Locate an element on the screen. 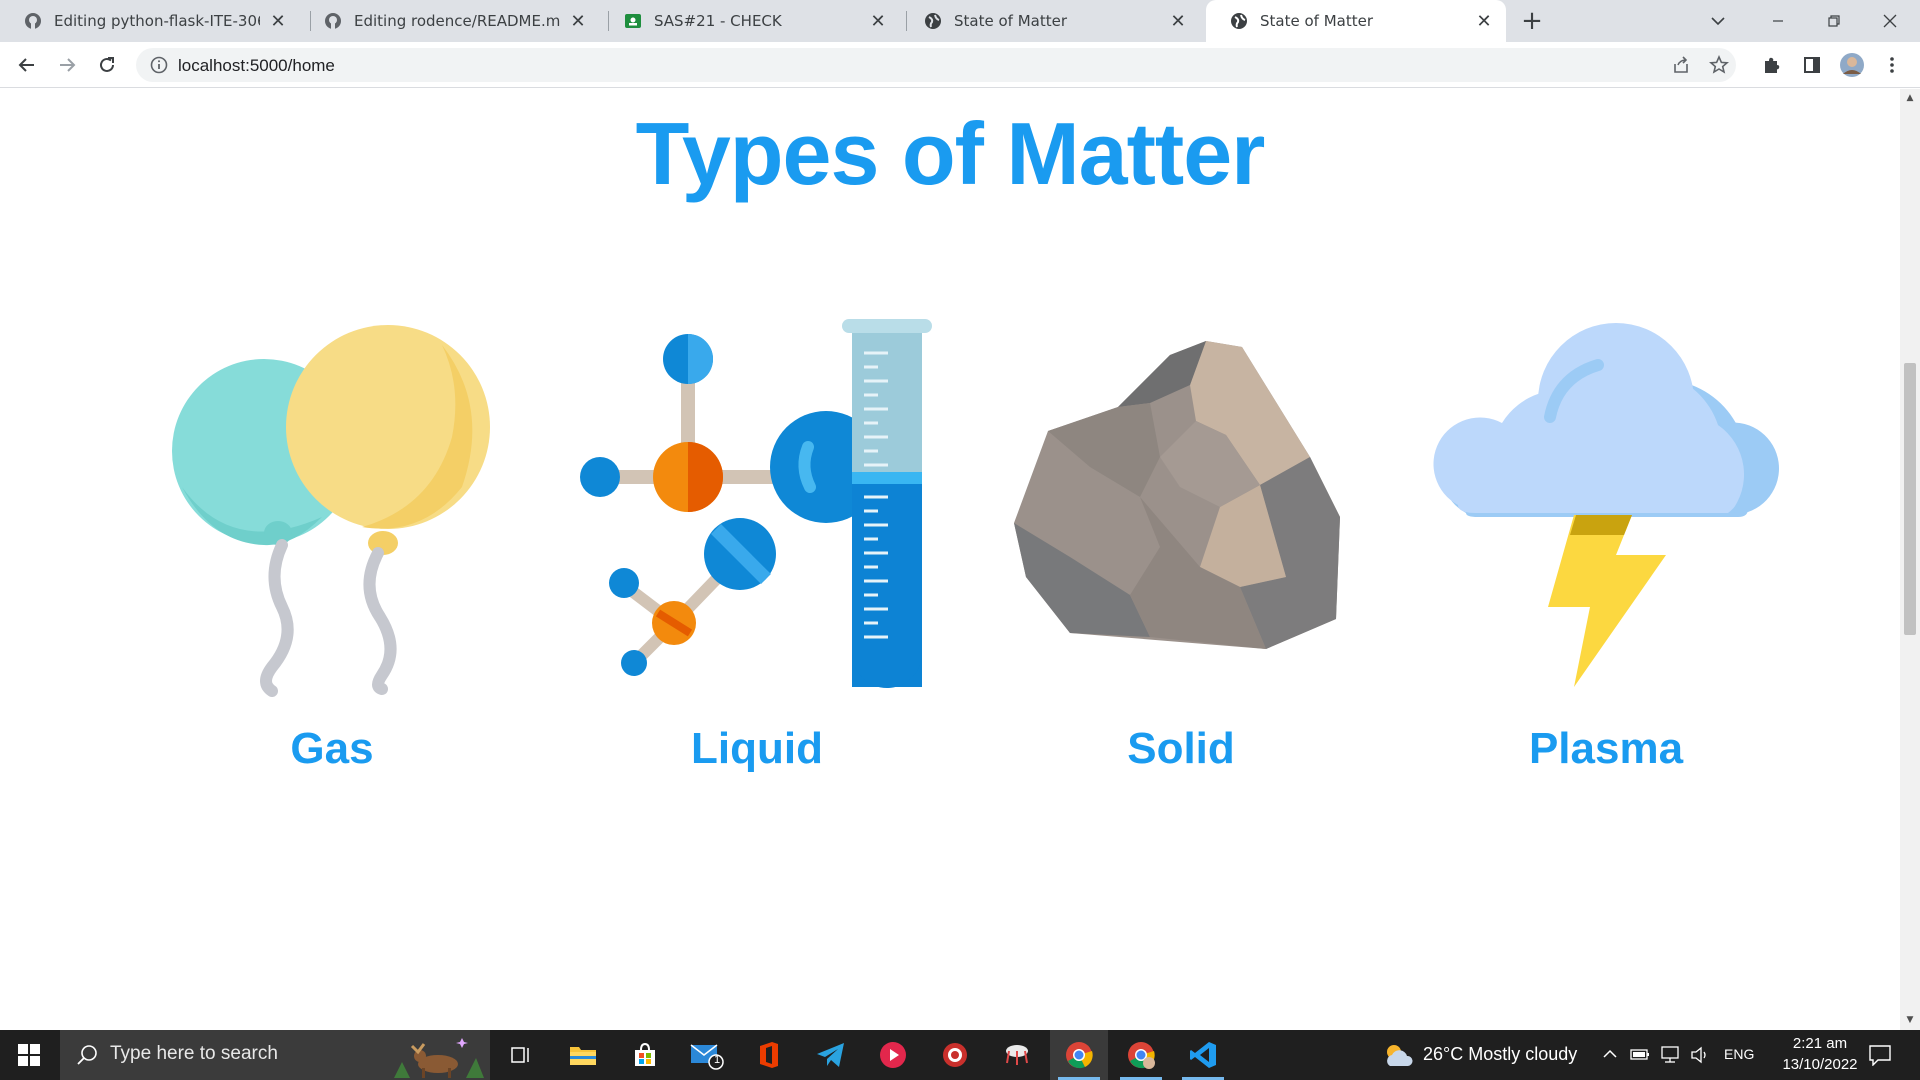  vscode-button is located at coordinates (1203, 1055).